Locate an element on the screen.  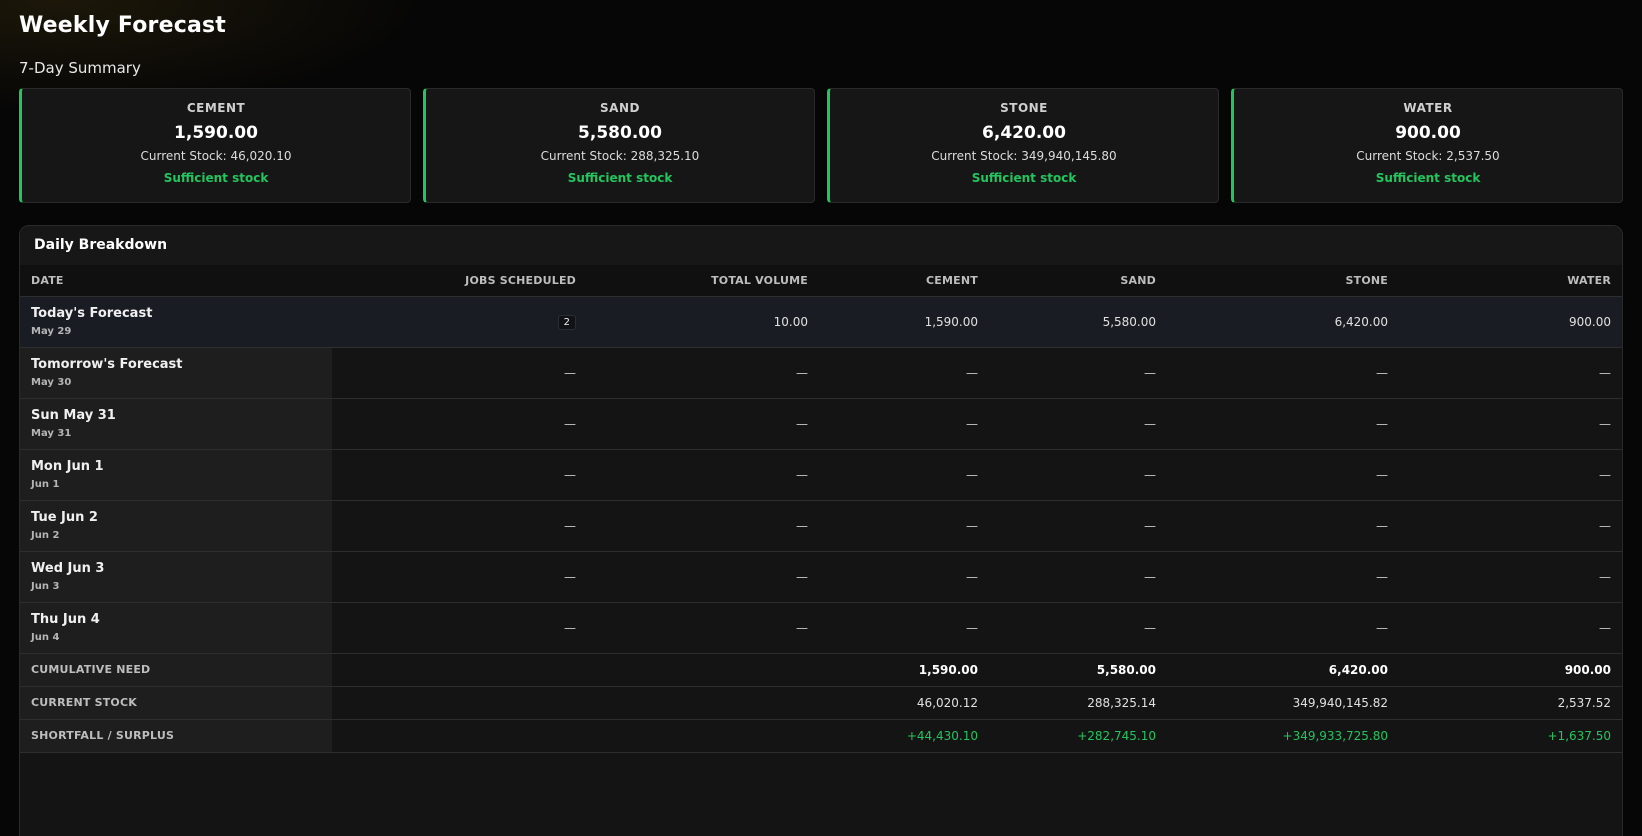
table-row: Mon Jun 1 Jun 1 — — — — — — is located at coordinates (821, 475).